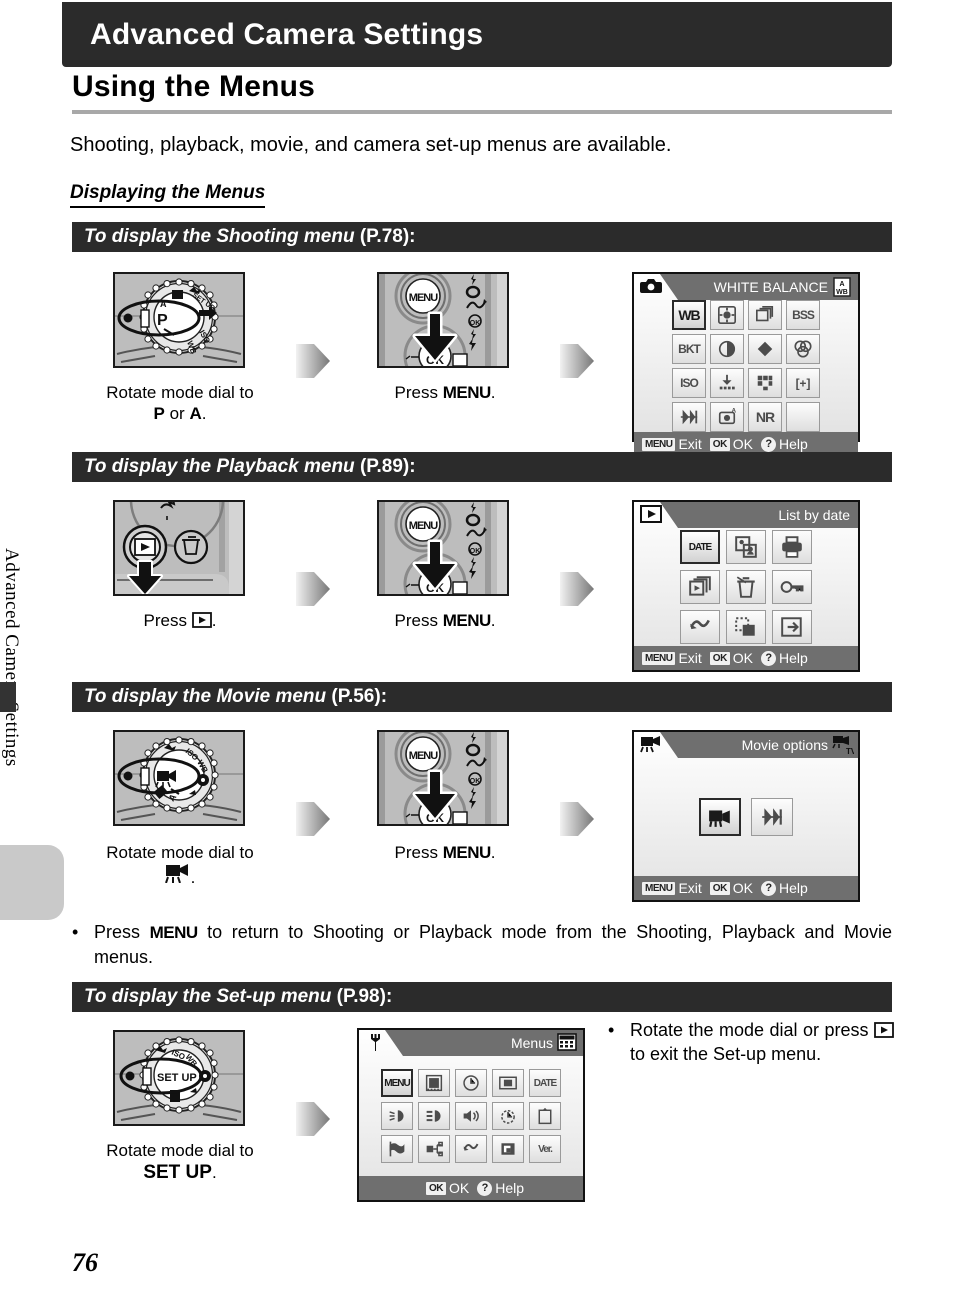  I want to click on menu-cell-auto-exposure: A, so click(727, 417).